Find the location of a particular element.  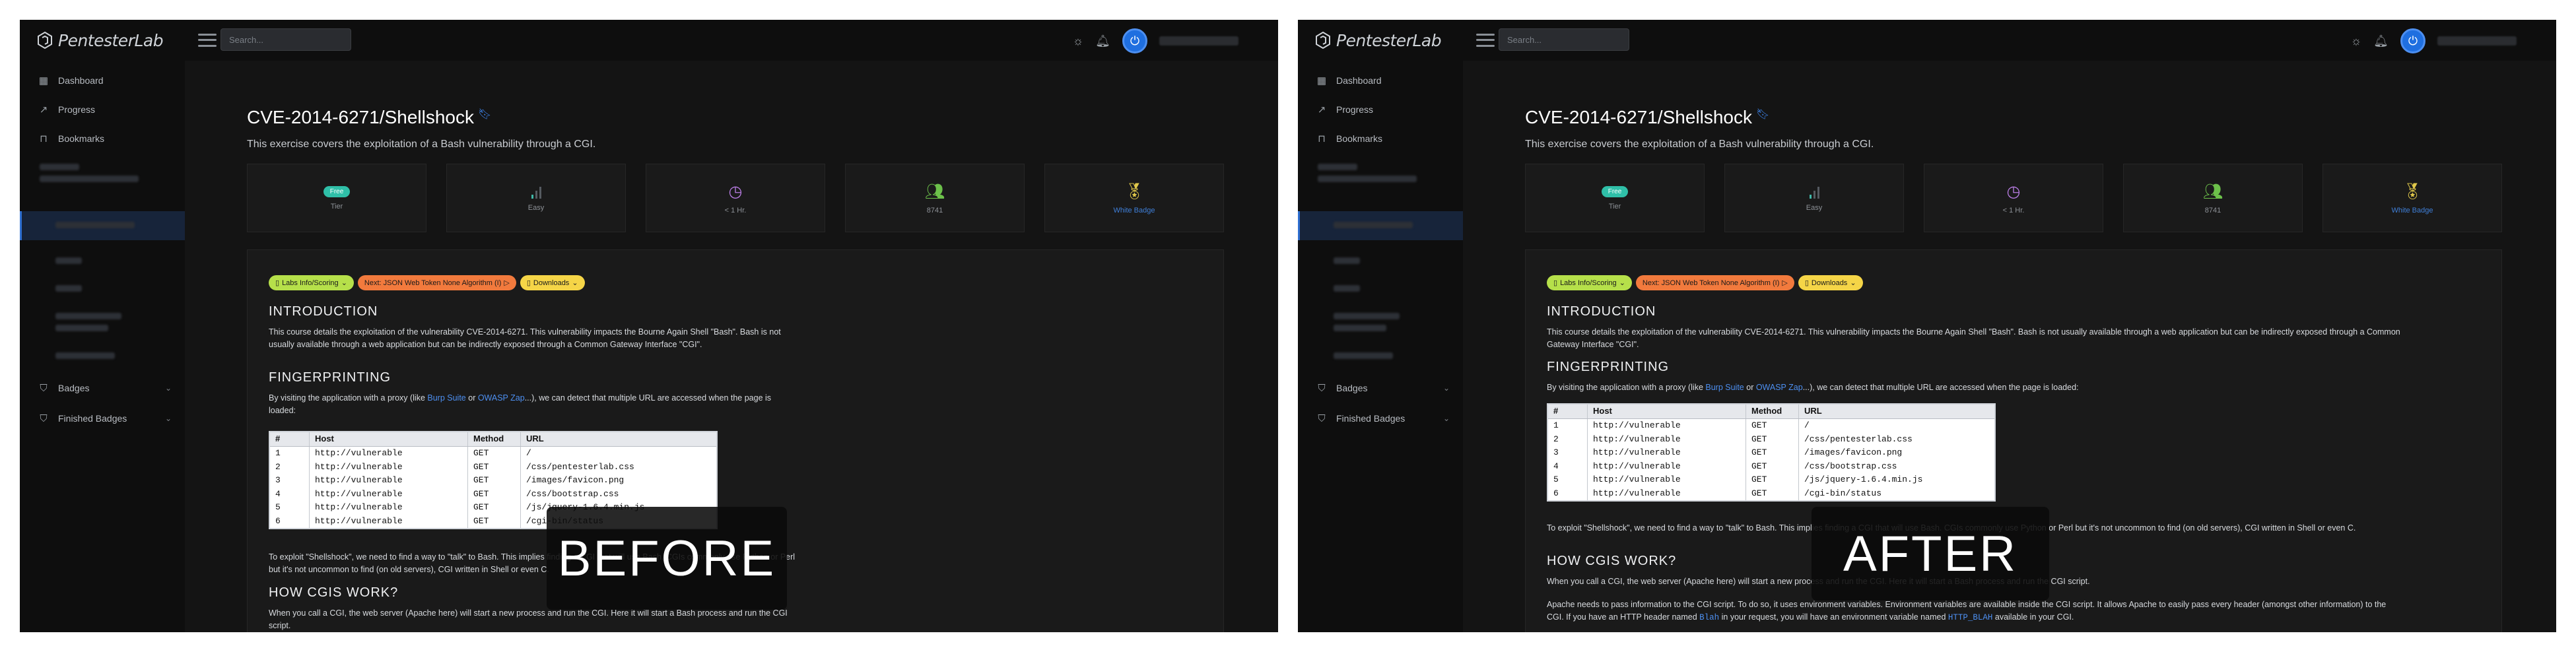

fingerprinting-heading: FINGERPRINTING is located at coordinates (1608, 367).